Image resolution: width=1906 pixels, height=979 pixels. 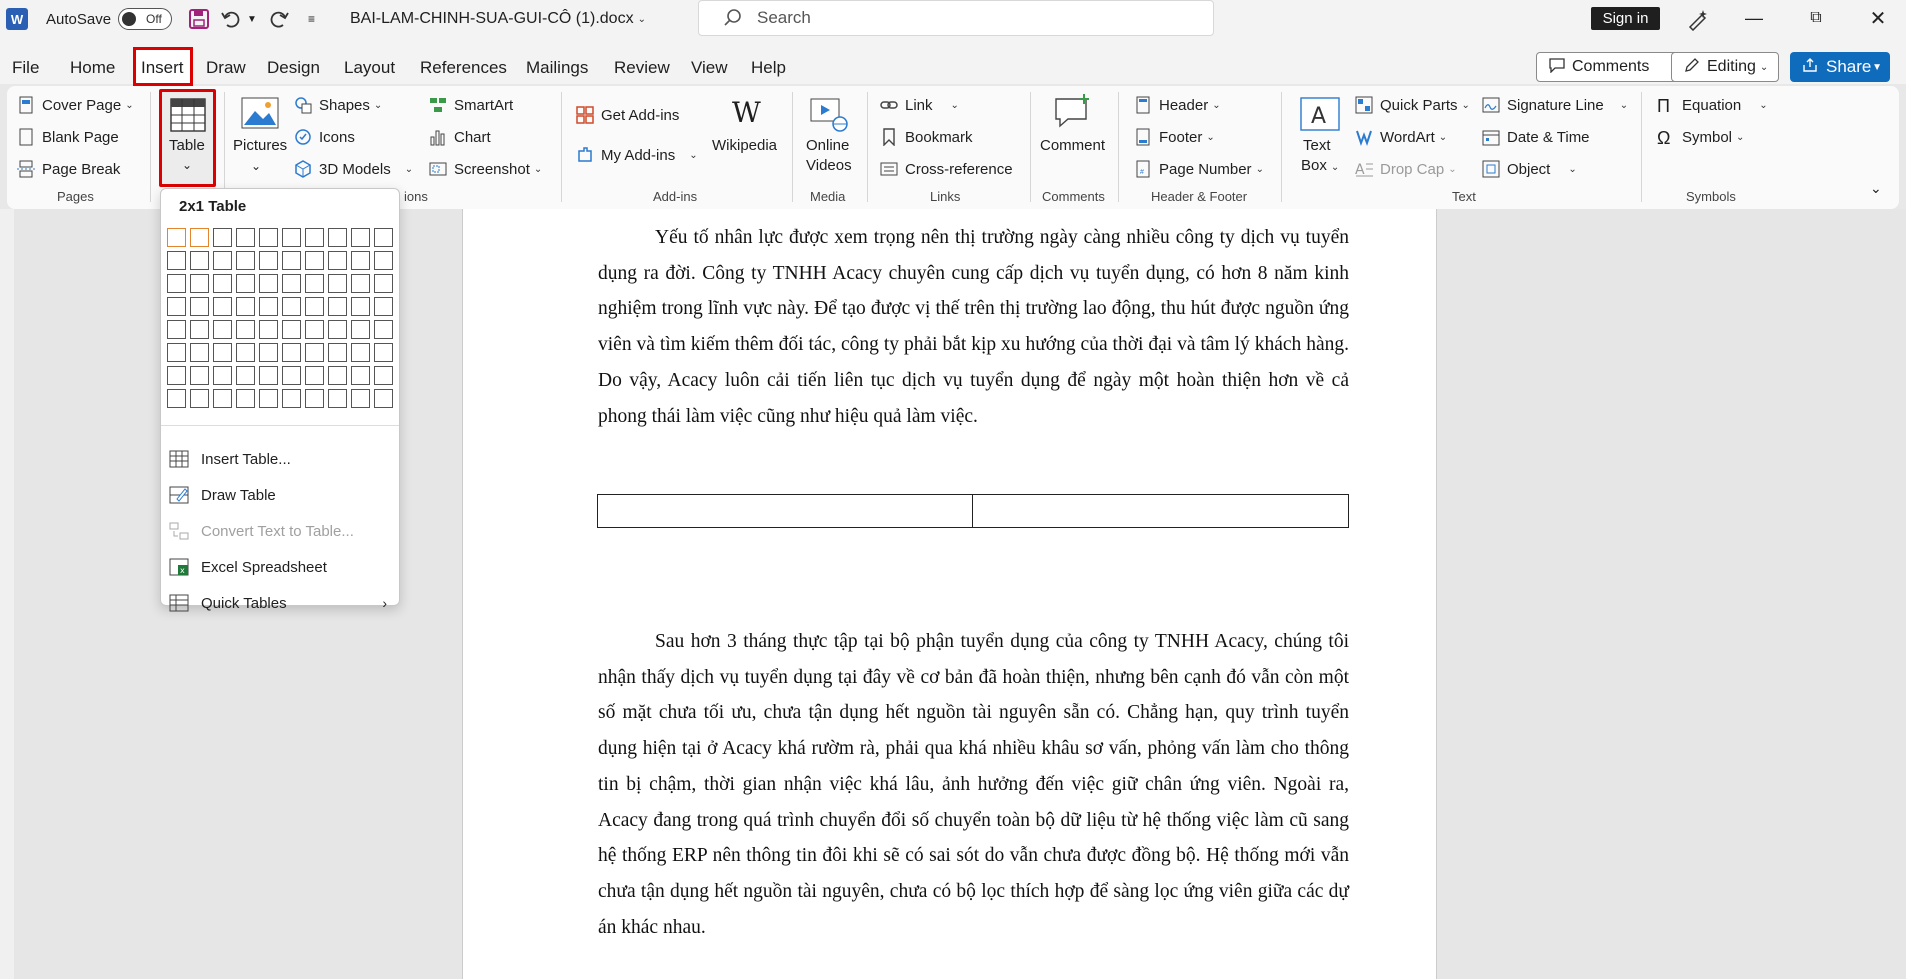 What do you see at coordinates (92, 68) in the screenshot?
I see `tab-home: Home` at bounding box center [92, 68].